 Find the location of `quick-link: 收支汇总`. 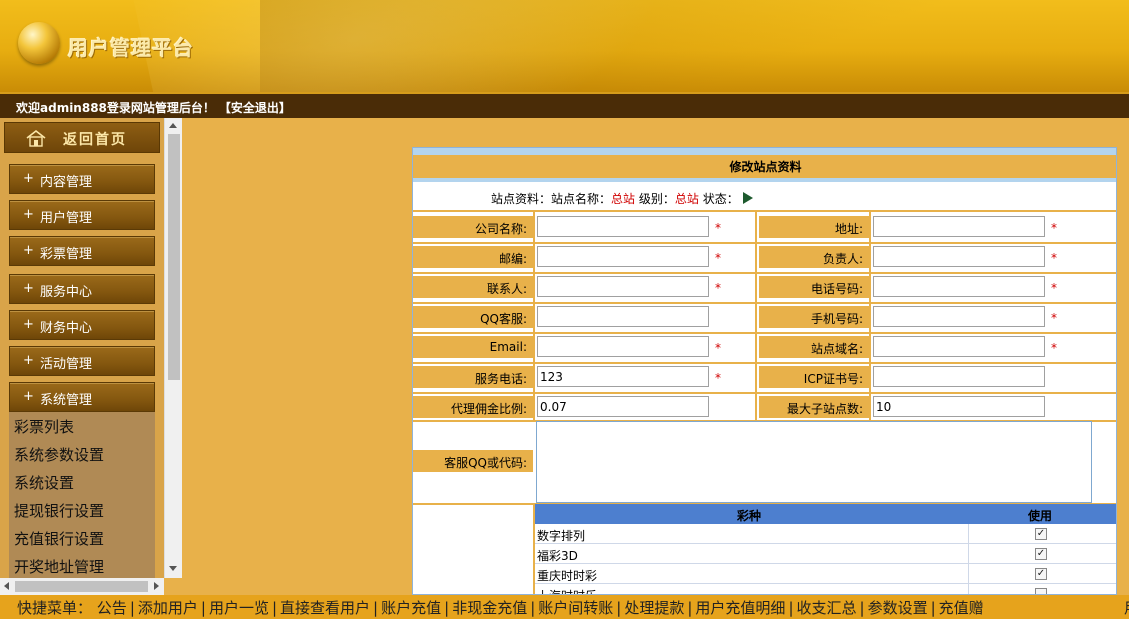

quick-link: 收支汇总 is located at coordinates (827, 608).